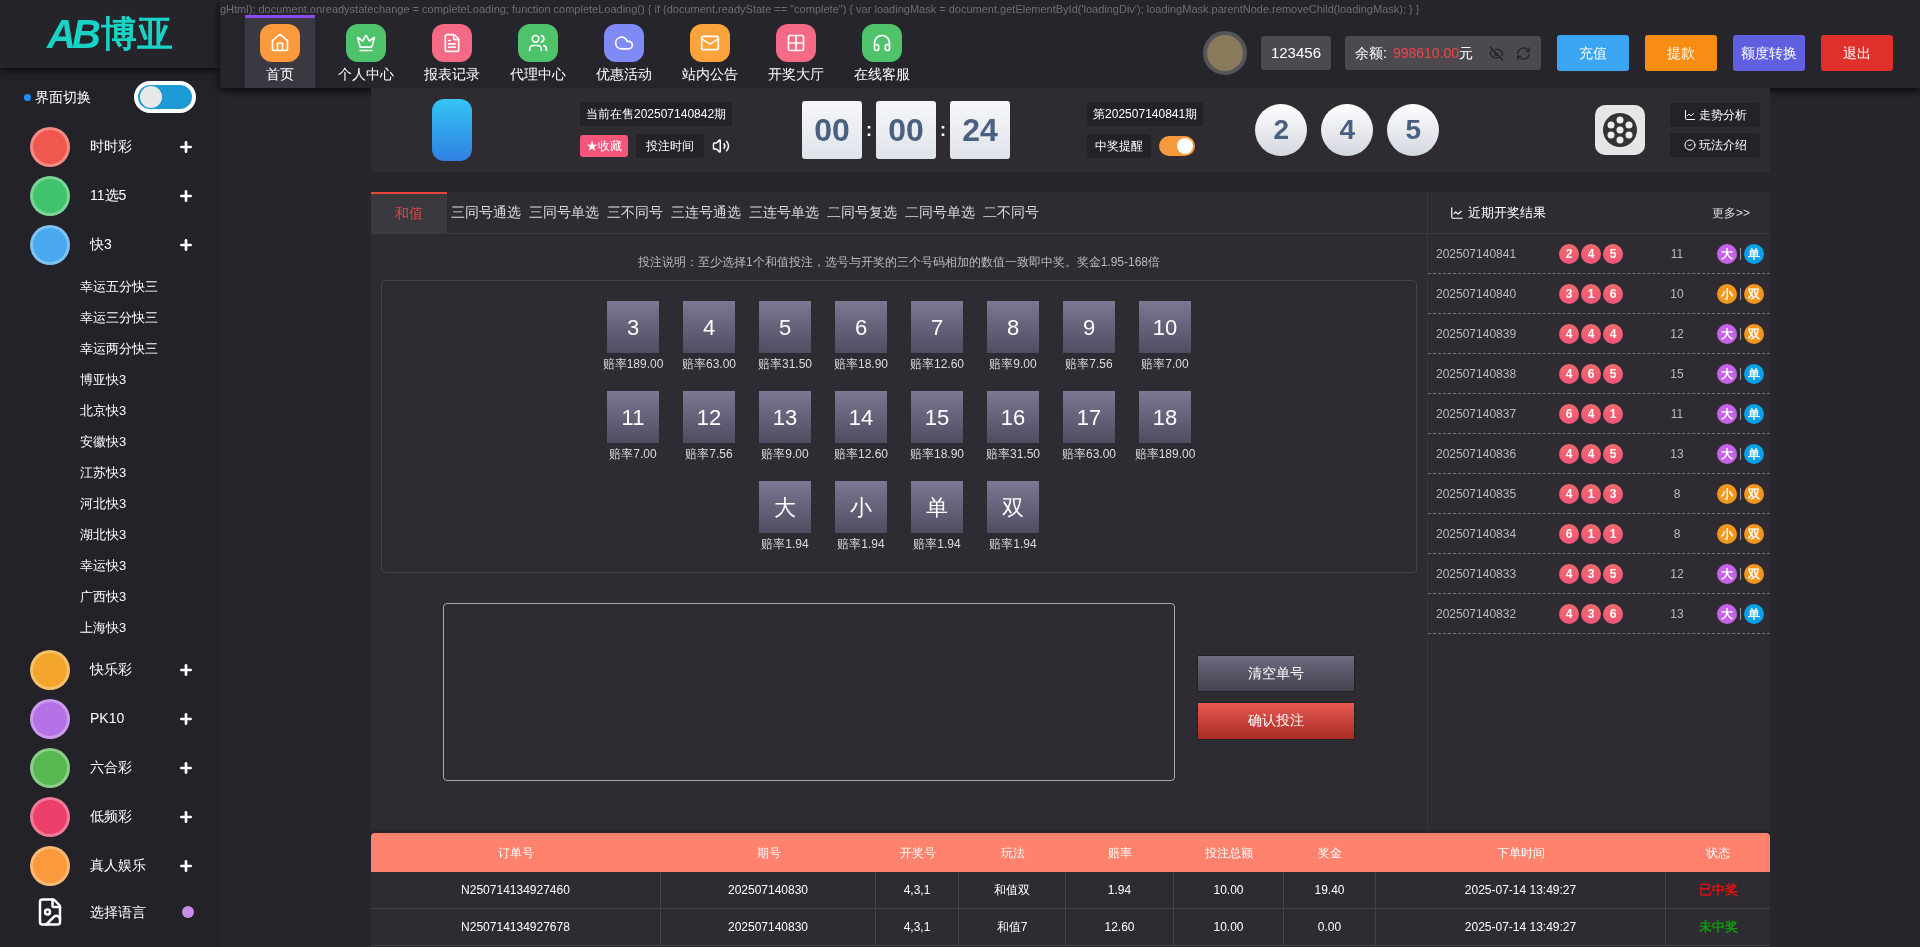 The image size is (1920, 947). Describe the element at coordinates (861, 327) in the screenshot. I see `bet-number-button: 6` at that location.